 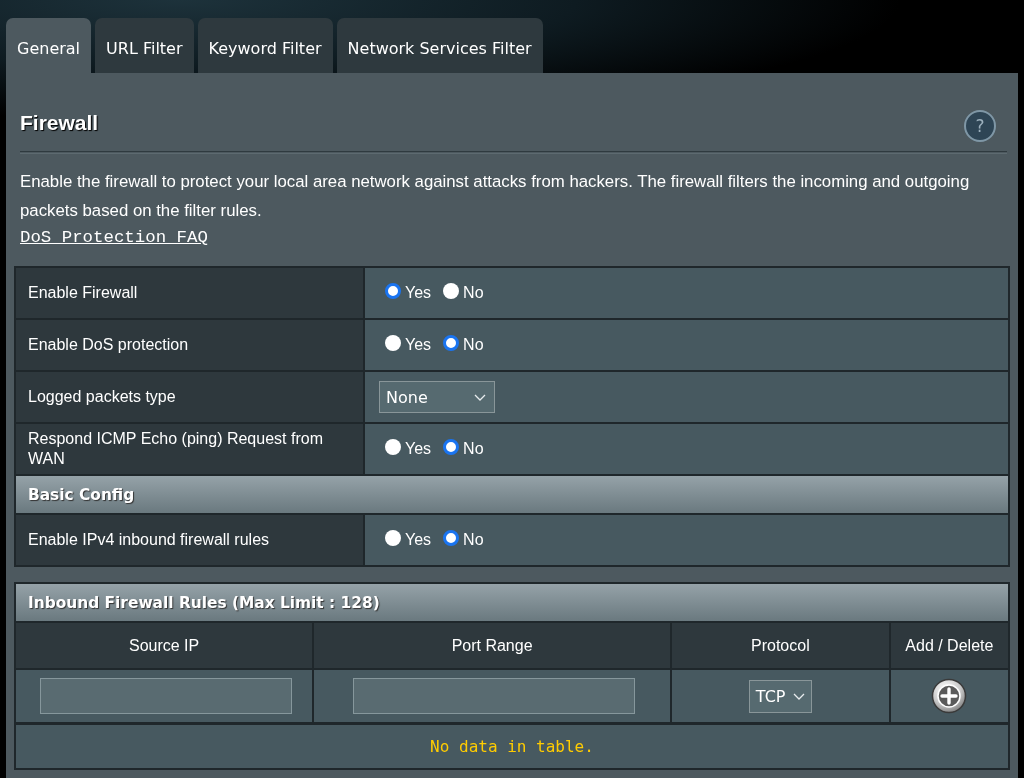 What do you see at coordinates (189, 293) in the screenshot?
I see `setting-label: Enable Firewall` at bounding box center [189, 293].